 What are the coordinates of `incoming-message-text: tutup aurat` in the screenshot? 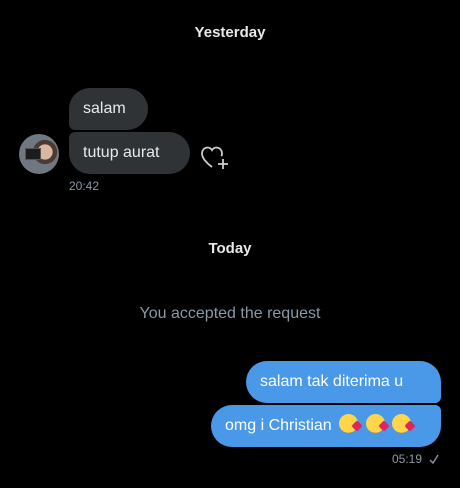 It's located at (121, 152).